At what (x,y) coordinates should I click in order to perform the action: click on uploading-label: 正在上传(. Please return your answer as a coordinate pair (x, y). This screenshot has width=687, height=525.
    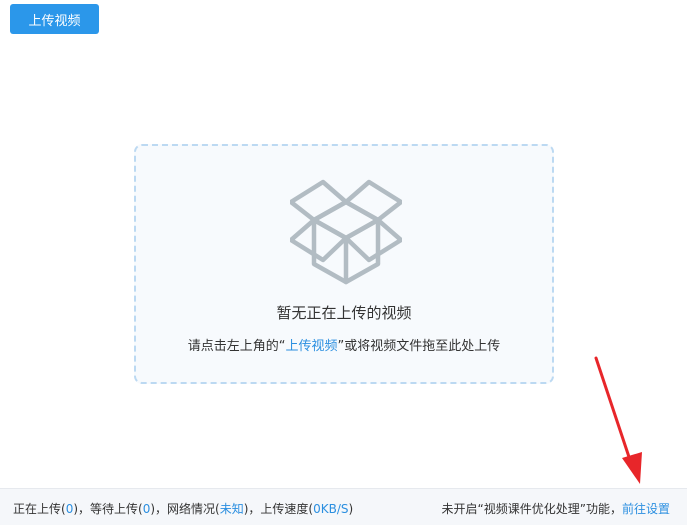
    Looking at the image, I should click on (39, 509).